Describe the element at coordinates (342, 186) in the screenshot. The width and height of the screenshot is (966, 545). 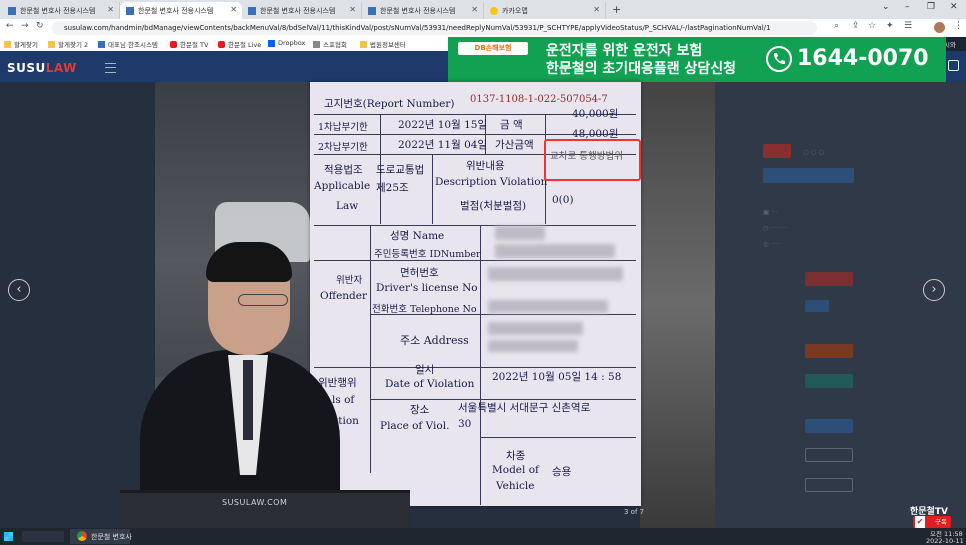
I see `ticket-label: Applicable` at that location.